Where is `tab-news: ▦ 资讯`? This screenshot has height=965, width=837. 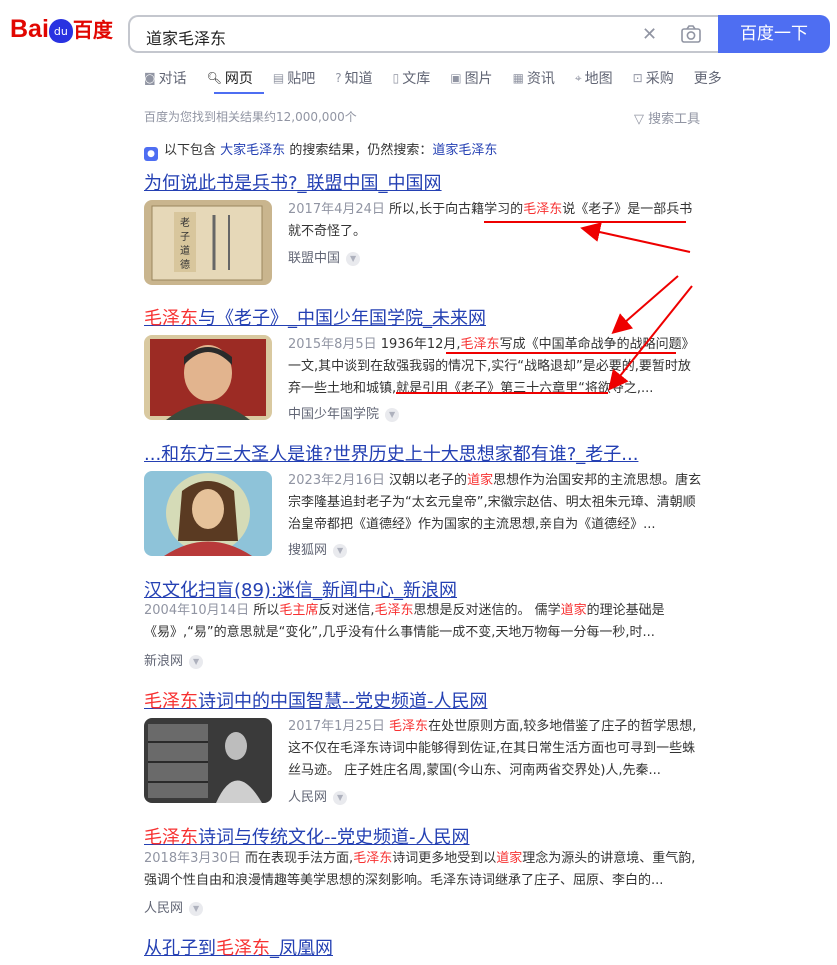
tab-news: ▦ 资讯 is located at coordinates (534, 78).